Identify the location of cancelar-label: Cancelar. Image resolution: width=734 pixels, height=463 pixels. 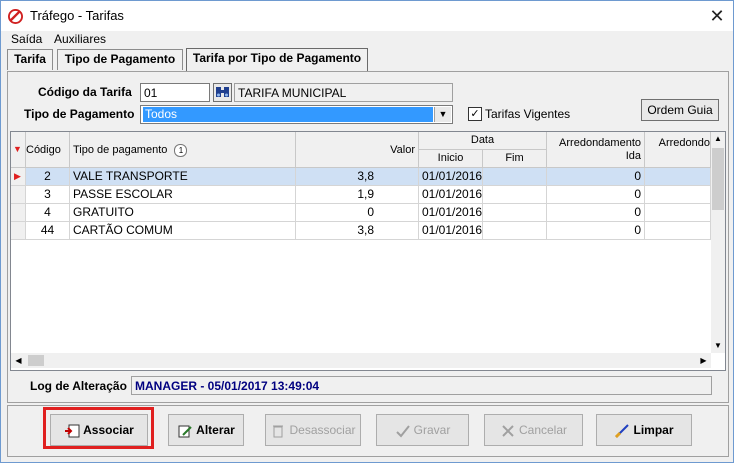
(543, 430).